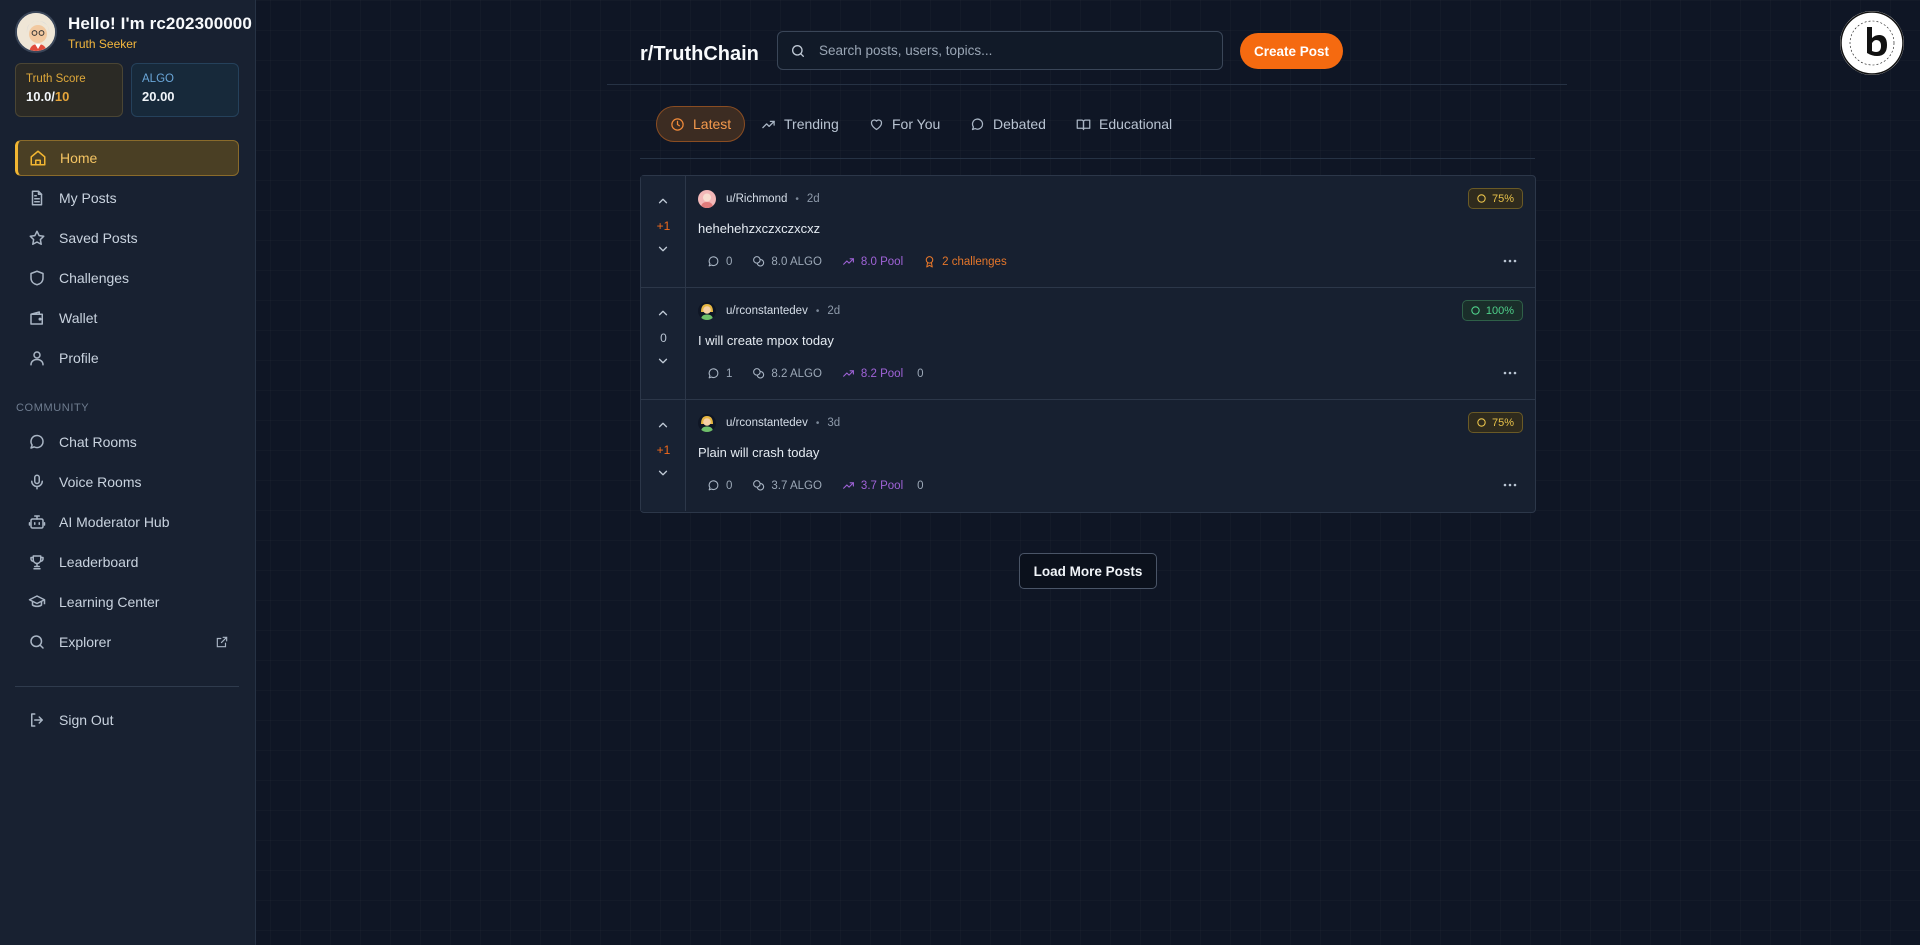 The height and width of the screenshot is (945, 1920). Describe the element at coordinates (56, 79) in the screenshot. I see `truth-score-label: Truth Score` at that location.